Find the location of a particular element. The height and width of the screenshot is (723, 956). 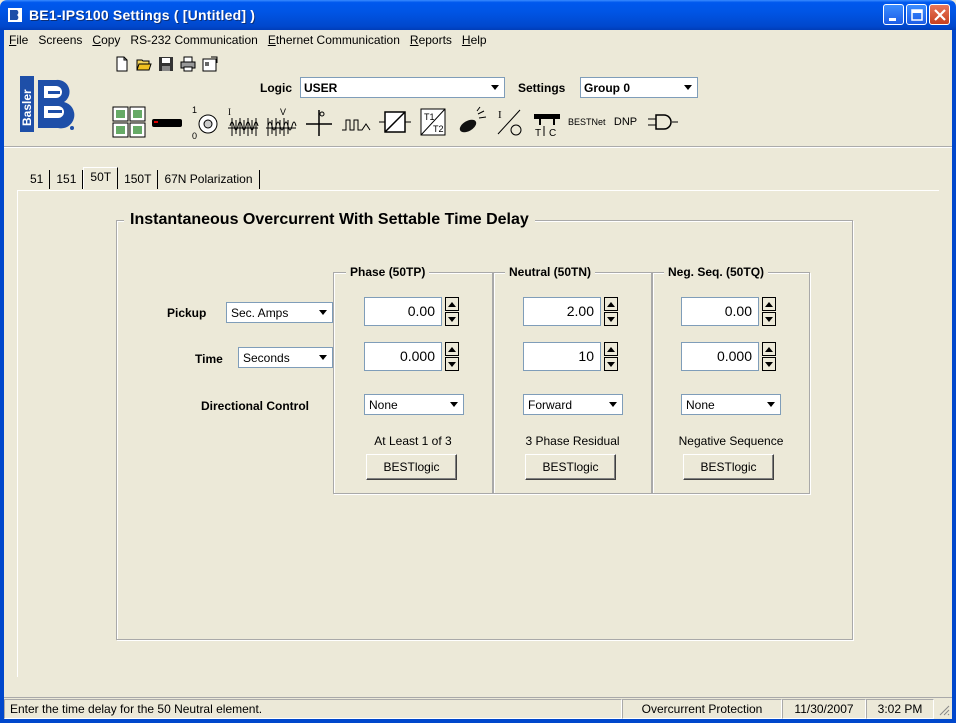

negseq-time-spinner is located at coordinates (769, 356).